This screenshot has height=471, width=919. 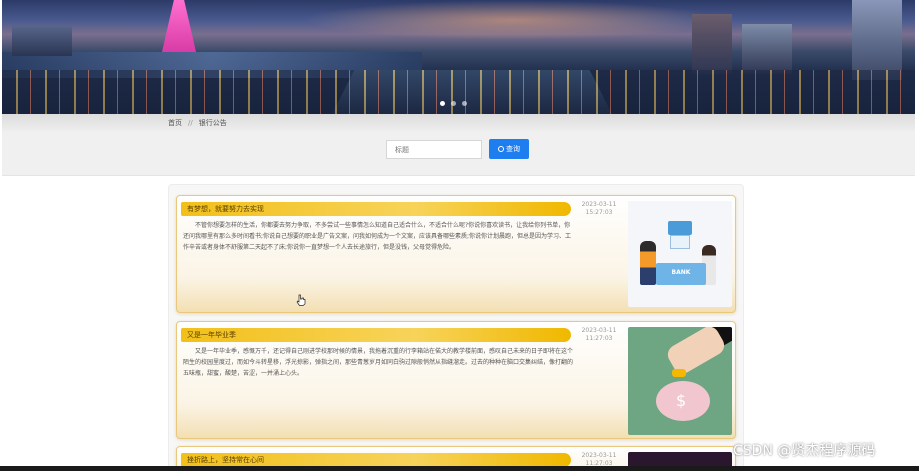 I want to click on notice-image-bank: BANK, so click(x=680, y=254).